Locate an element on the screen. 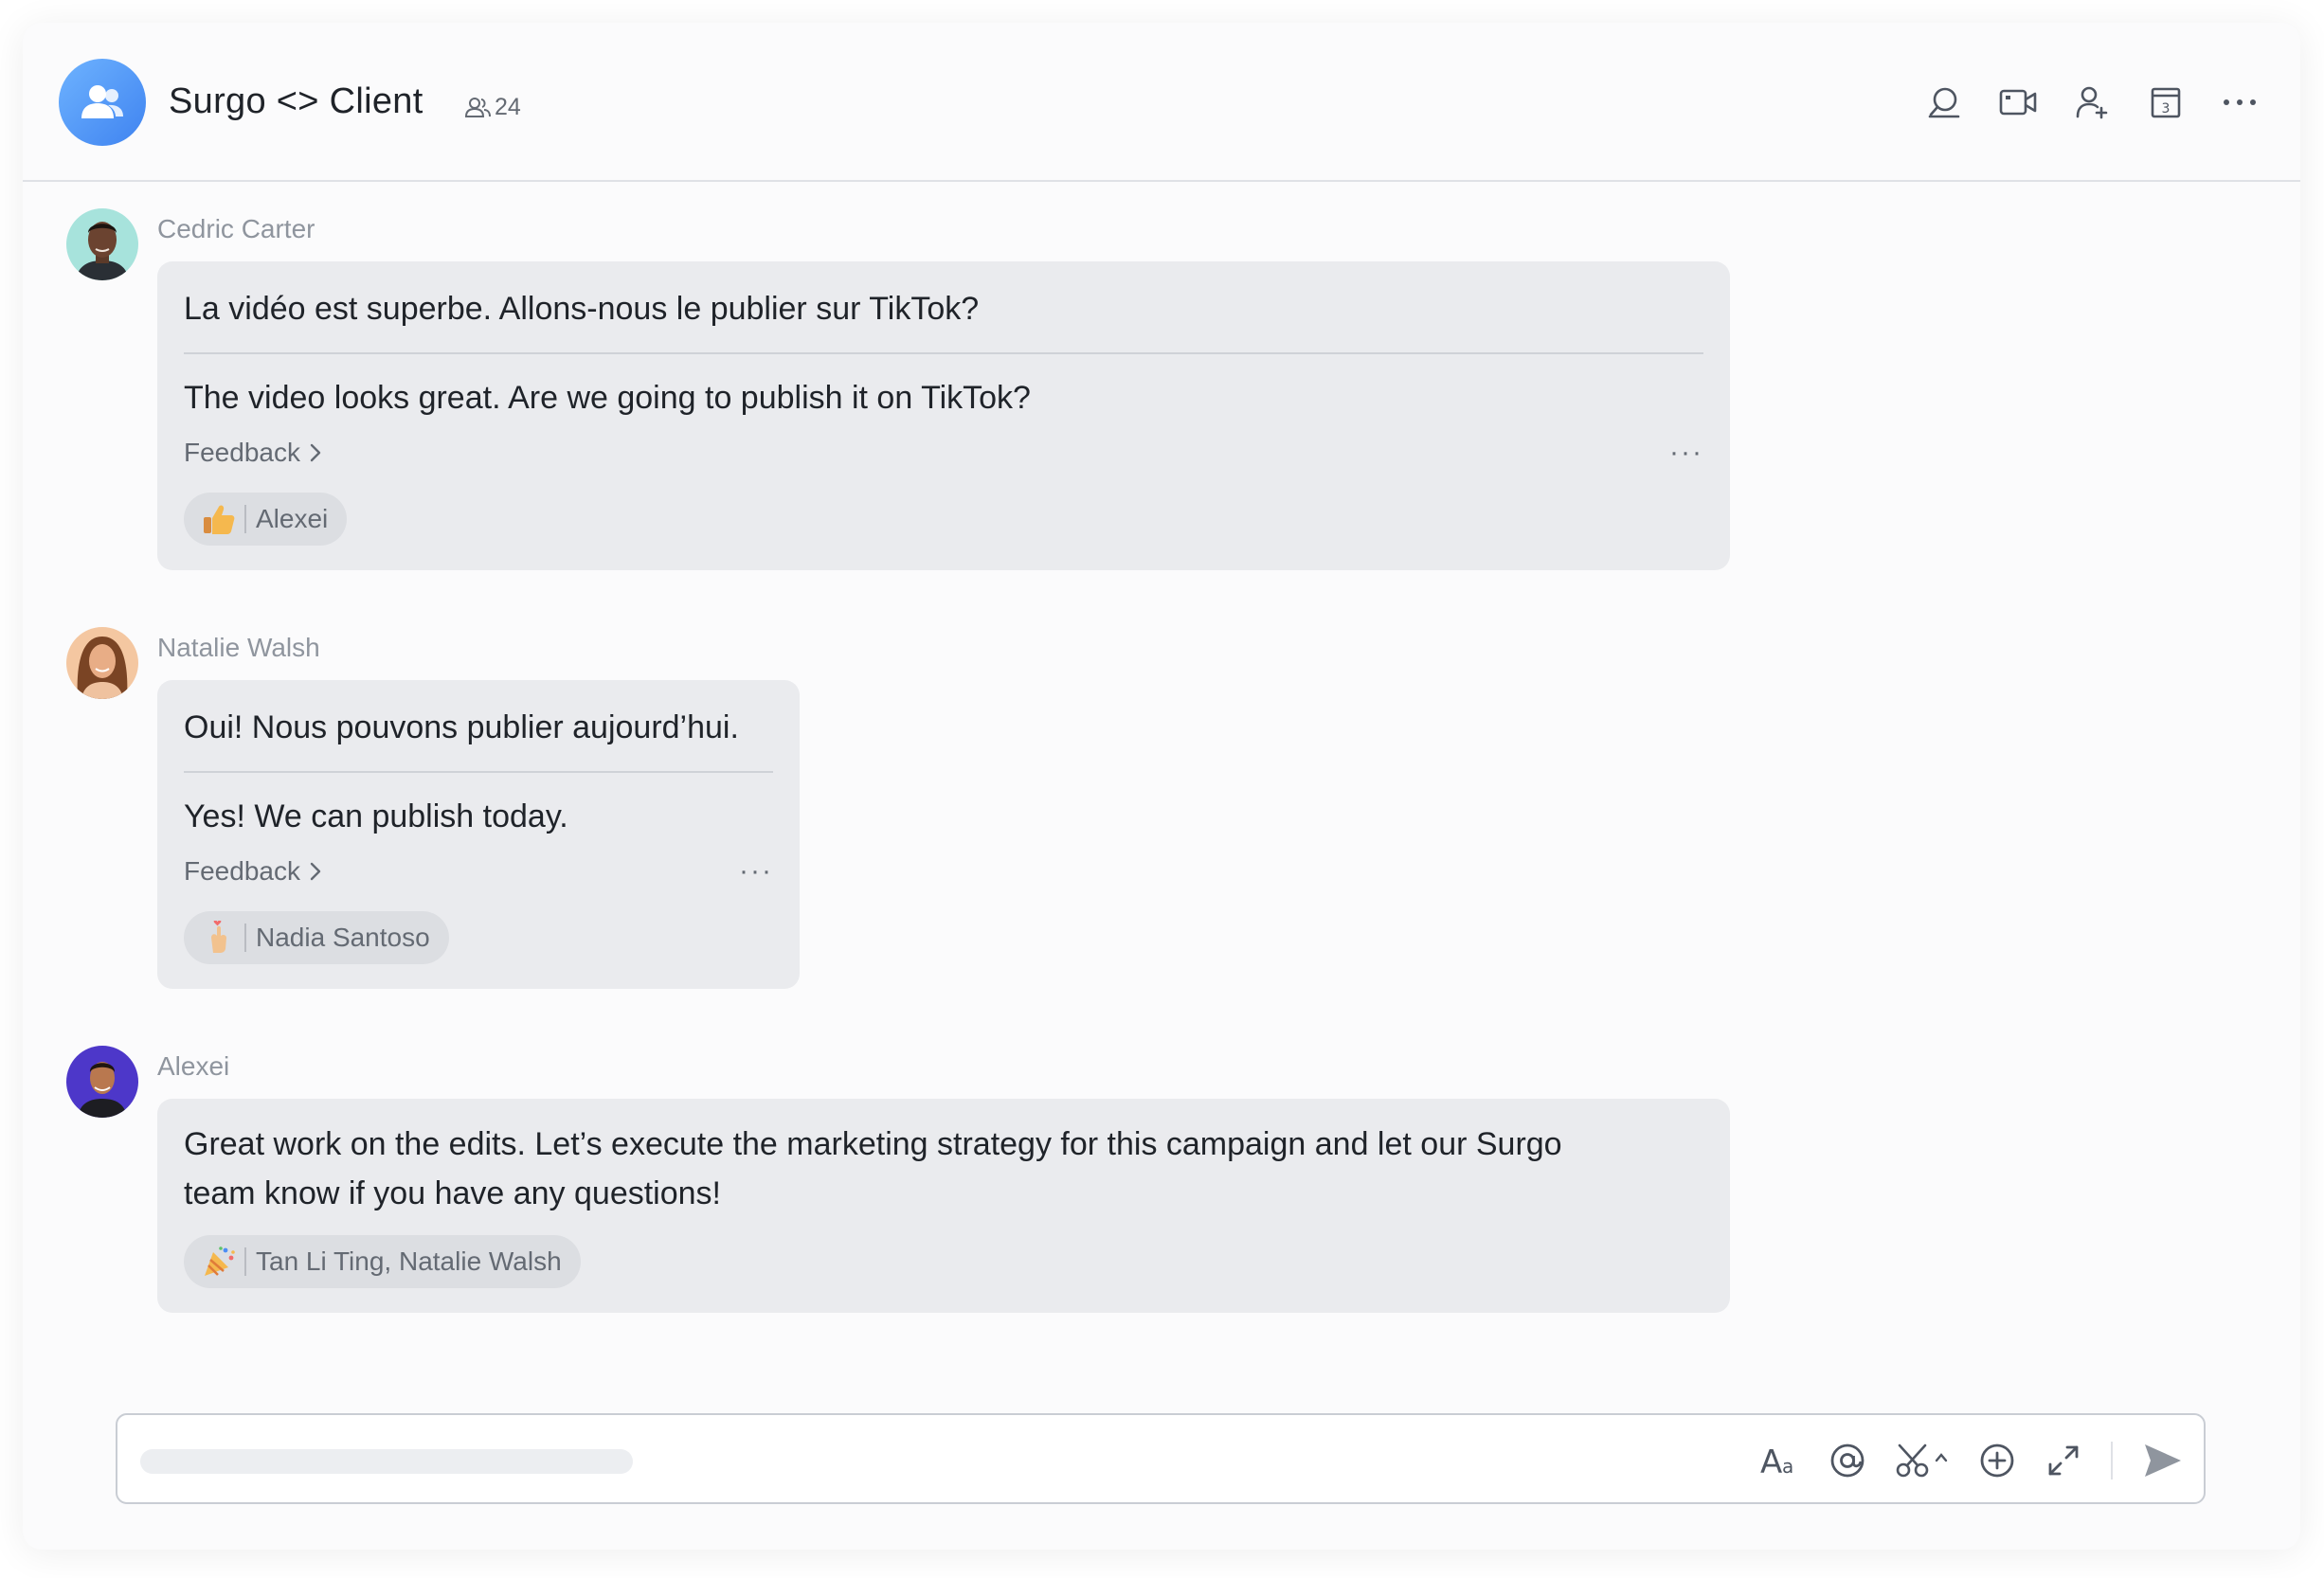  expand-icon is located at coordinates (2063, 1460).